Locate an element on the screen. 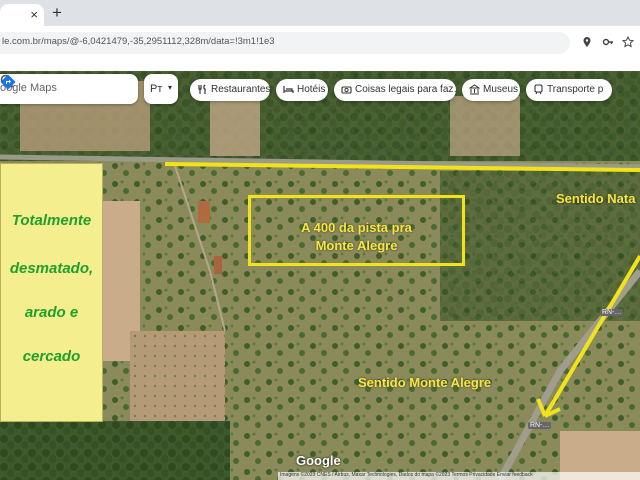 This screenshot has width=640, height=480. annotation-line-1: A 400 da pista pra is located at coordinates (356, 227).